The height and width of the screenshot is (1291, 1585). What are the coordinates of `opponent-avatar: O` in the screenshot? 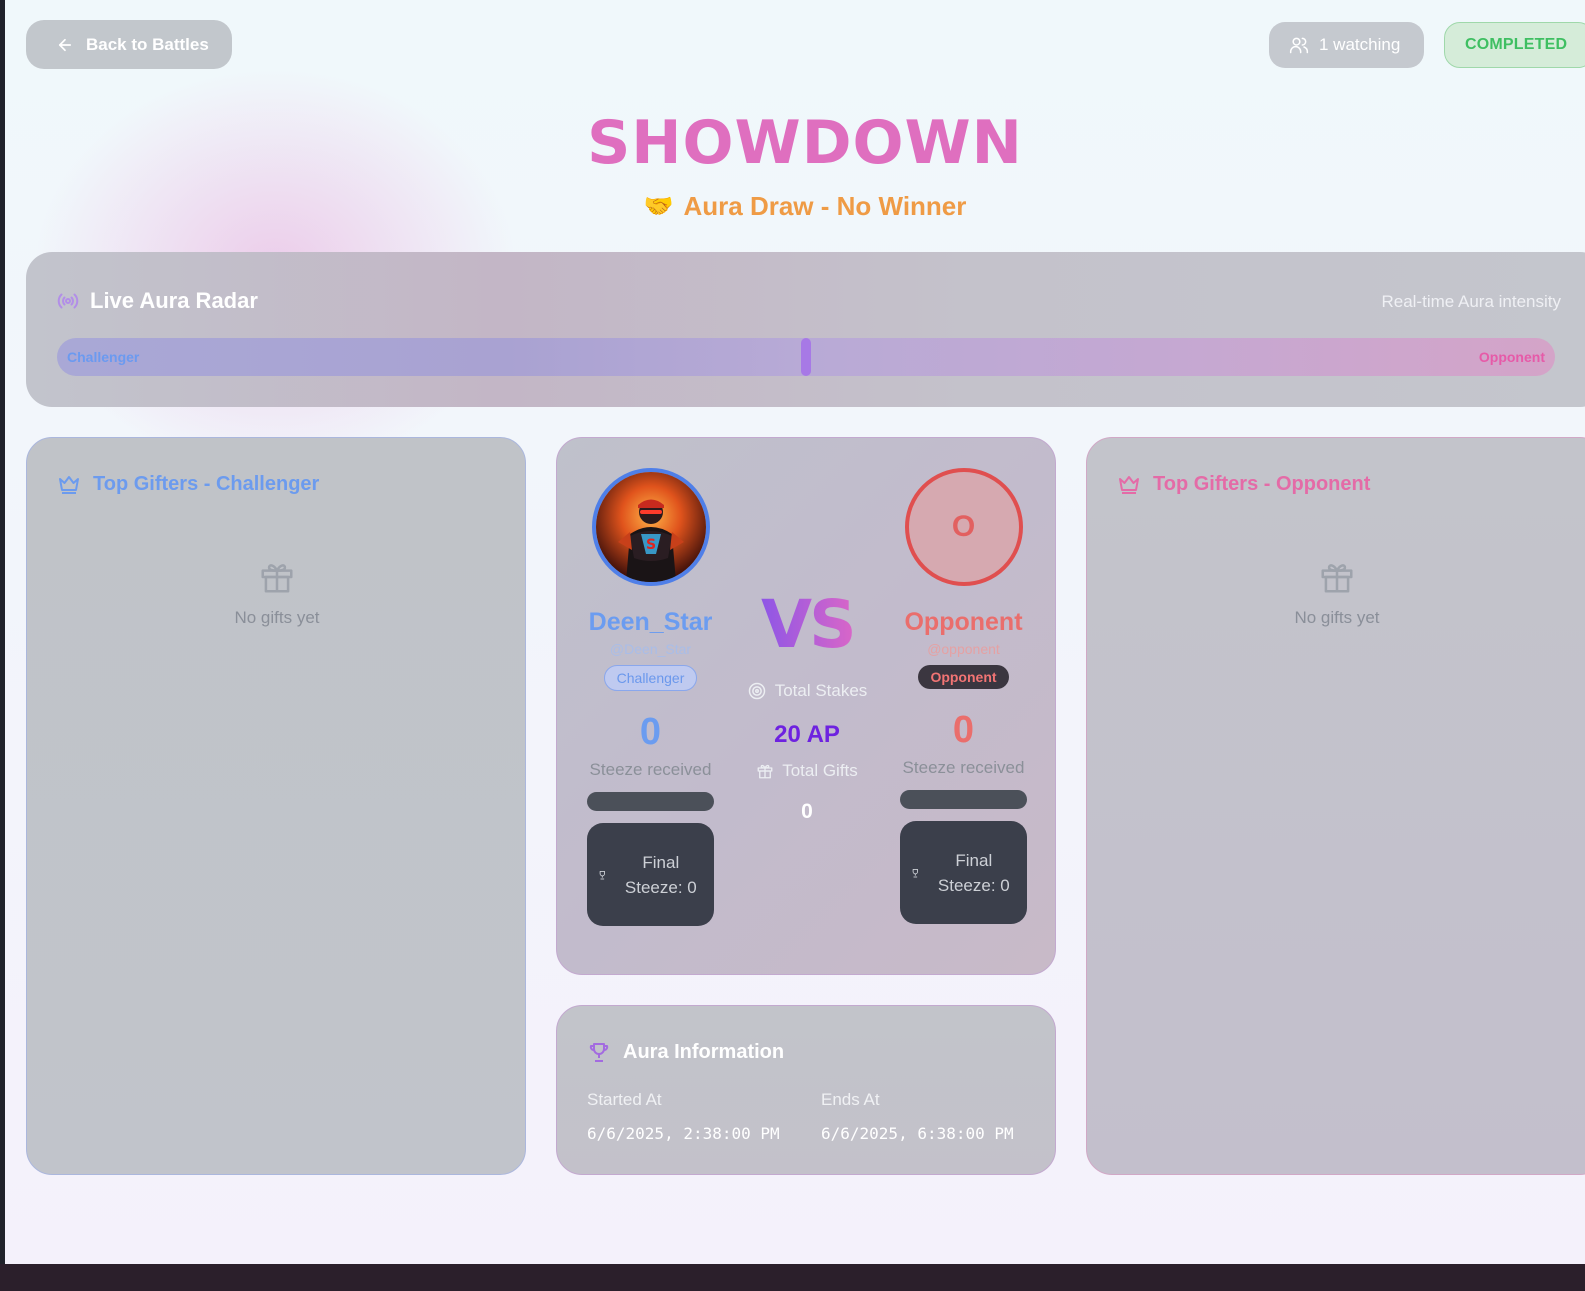 It's located at (963, 527).